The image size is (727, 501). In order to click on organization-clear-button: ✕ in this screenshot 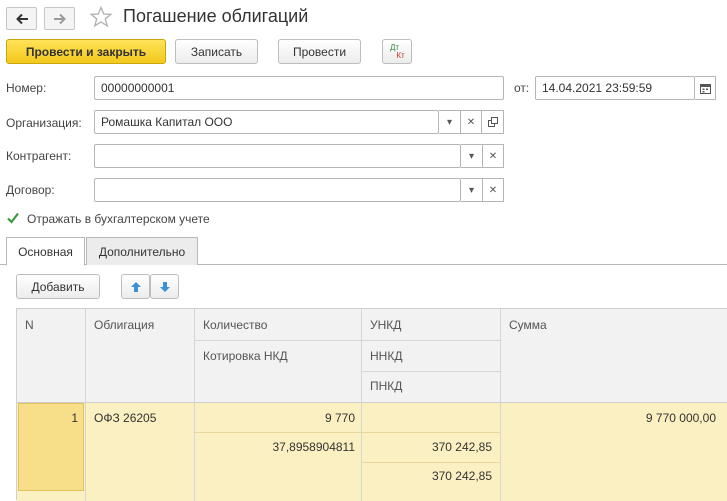, I will do `click(471, 122)`.